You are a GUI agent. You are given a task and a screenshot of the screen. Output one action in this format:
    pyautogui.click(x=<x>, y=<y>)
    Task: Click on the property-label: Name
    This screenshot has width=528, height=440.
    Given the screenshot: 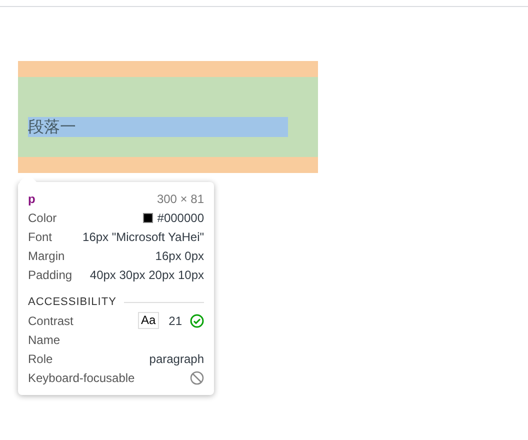 What is the action you would take?
    pyautogui.click(x=44, y=340)
    